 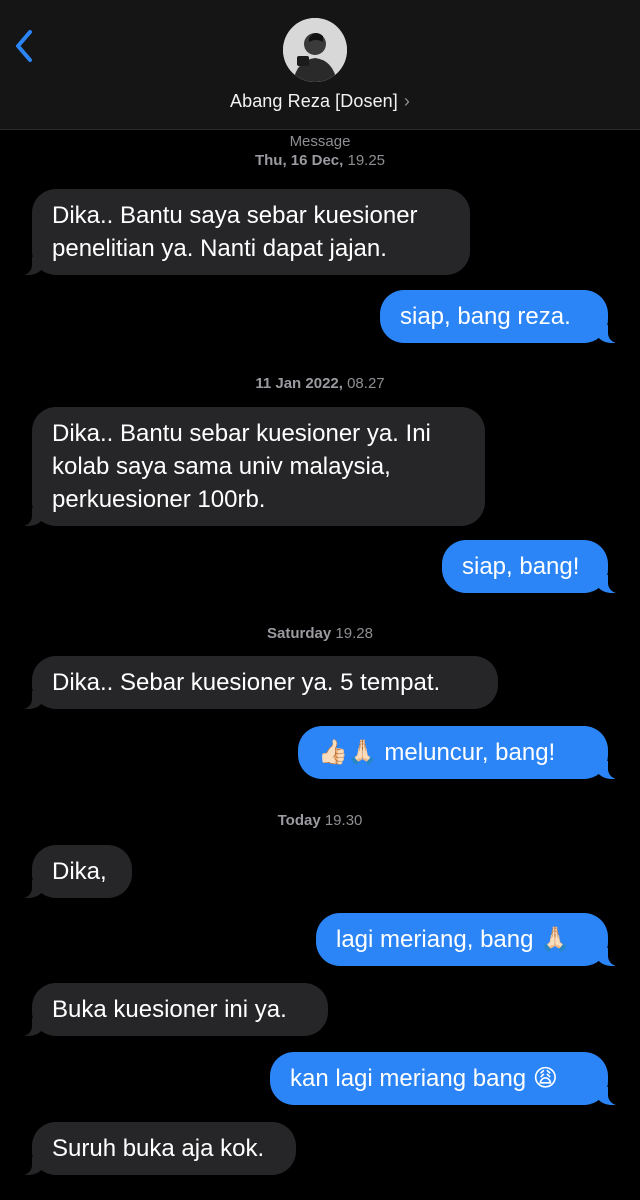 I want to click on incoming-message: Dika.. Sebar kuesioner ya. 5 tempat., so click(x=258, y=682).